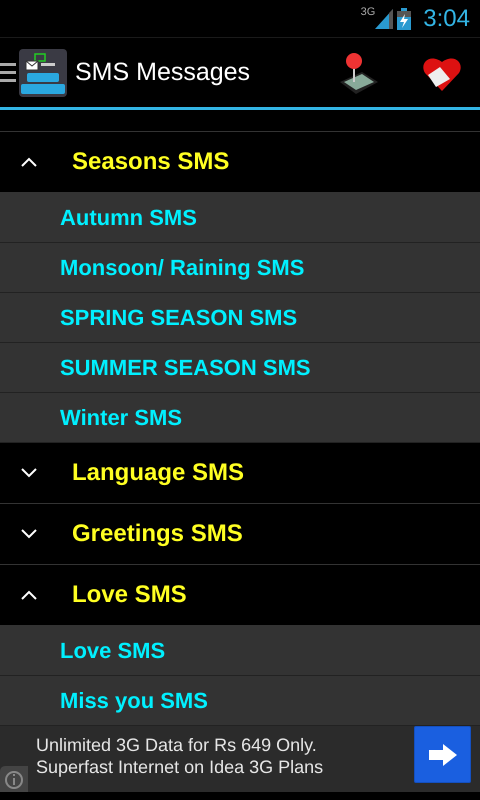 The height and width of the screenshot is (800, 480). What do you see at coordinates (240, 701) in the screenshot?
I see `subcategory-item: Miss you SMS` at bounding box center [240, 701].